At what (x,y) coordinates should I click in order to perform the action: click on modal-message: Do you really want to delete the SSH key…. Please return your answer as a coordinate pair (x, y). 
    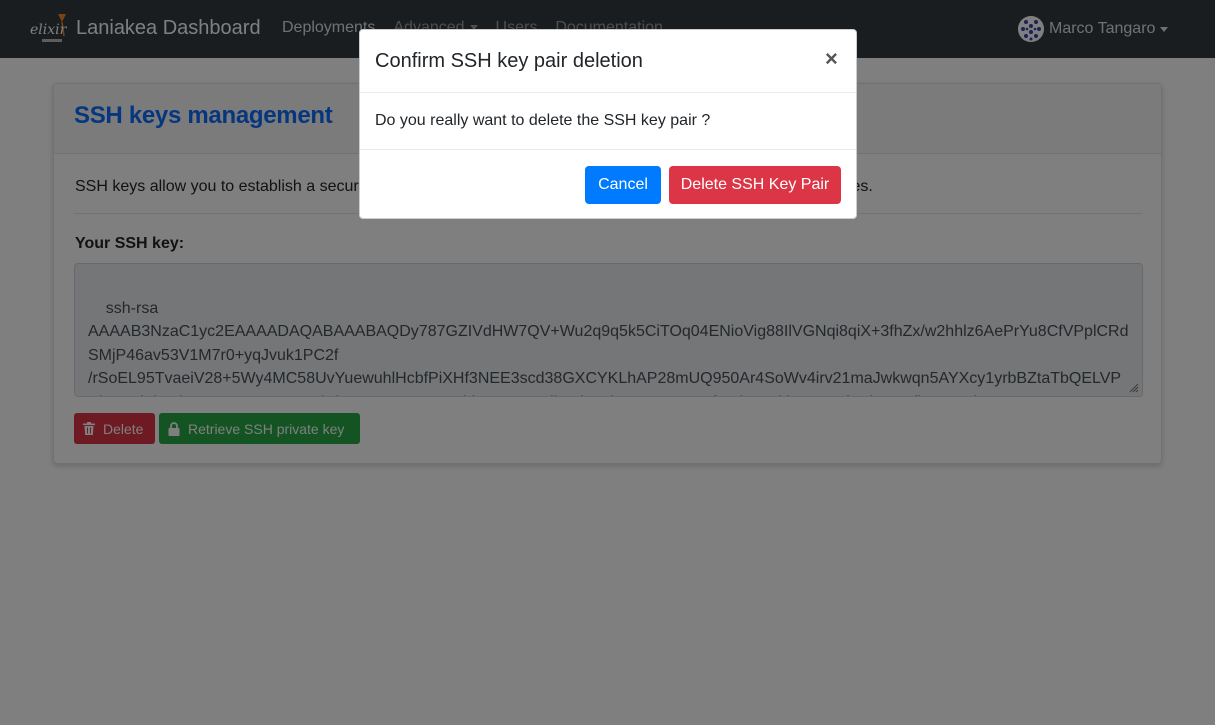
    Looking at the image, I should click on (543, 120).